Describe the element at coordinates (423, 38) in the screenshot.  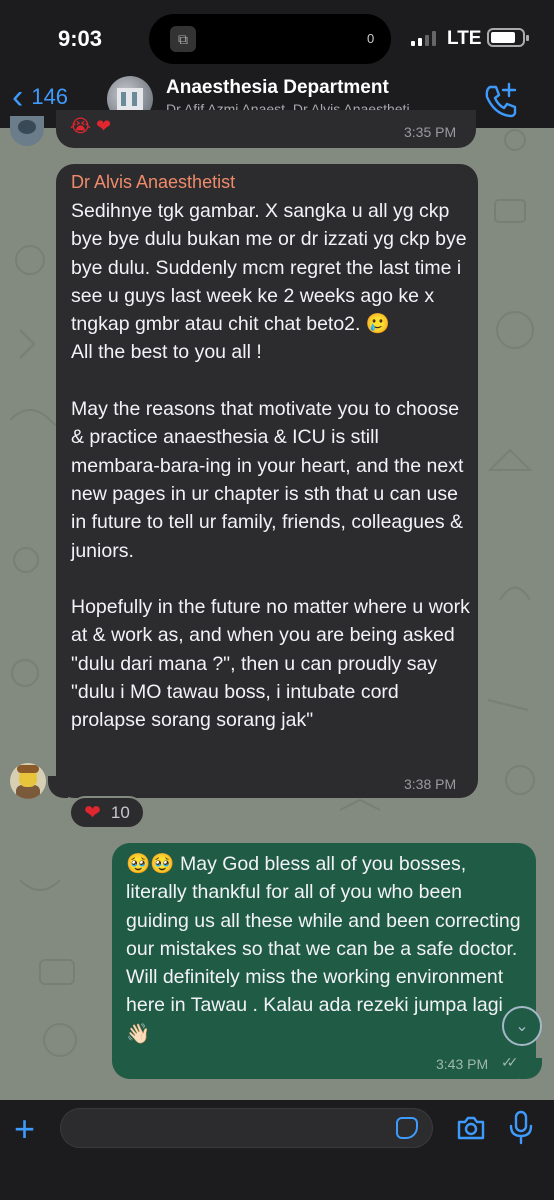
I see `signal-icon` at that location.